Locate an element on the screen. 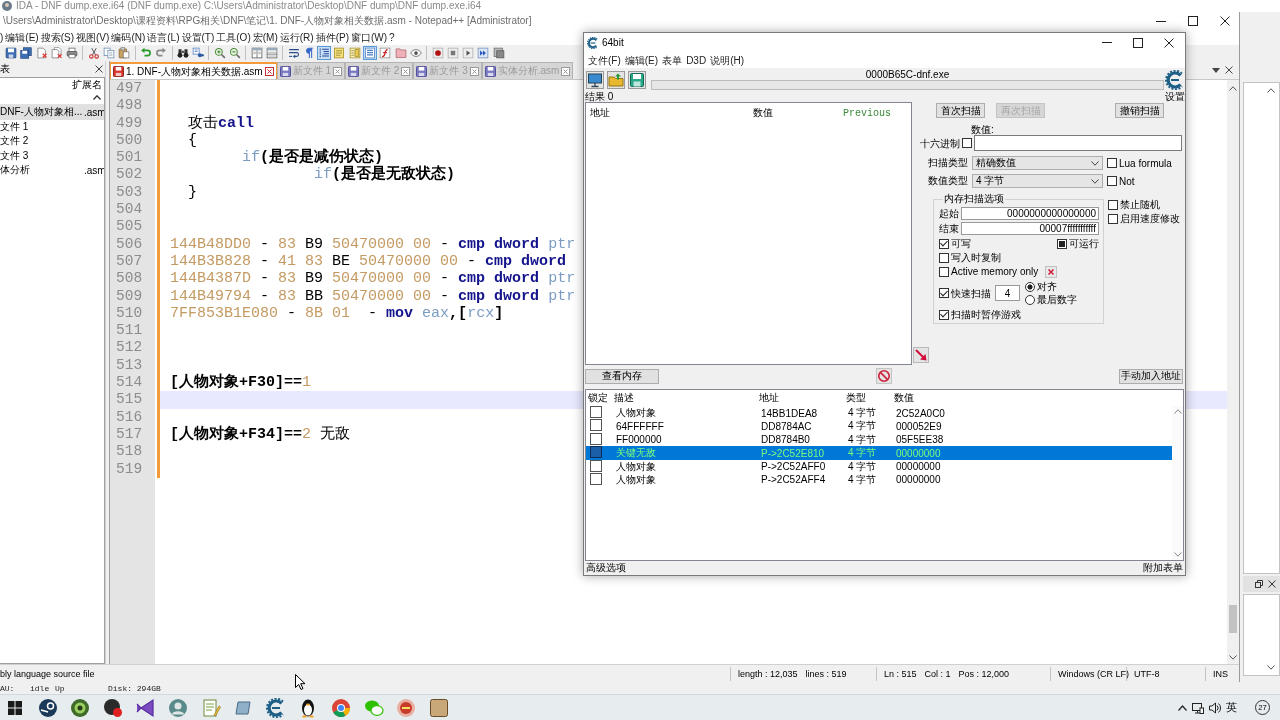 The height and width of the screenshot is (720, 1280). network-icon is located at coordinates (1198, 707).